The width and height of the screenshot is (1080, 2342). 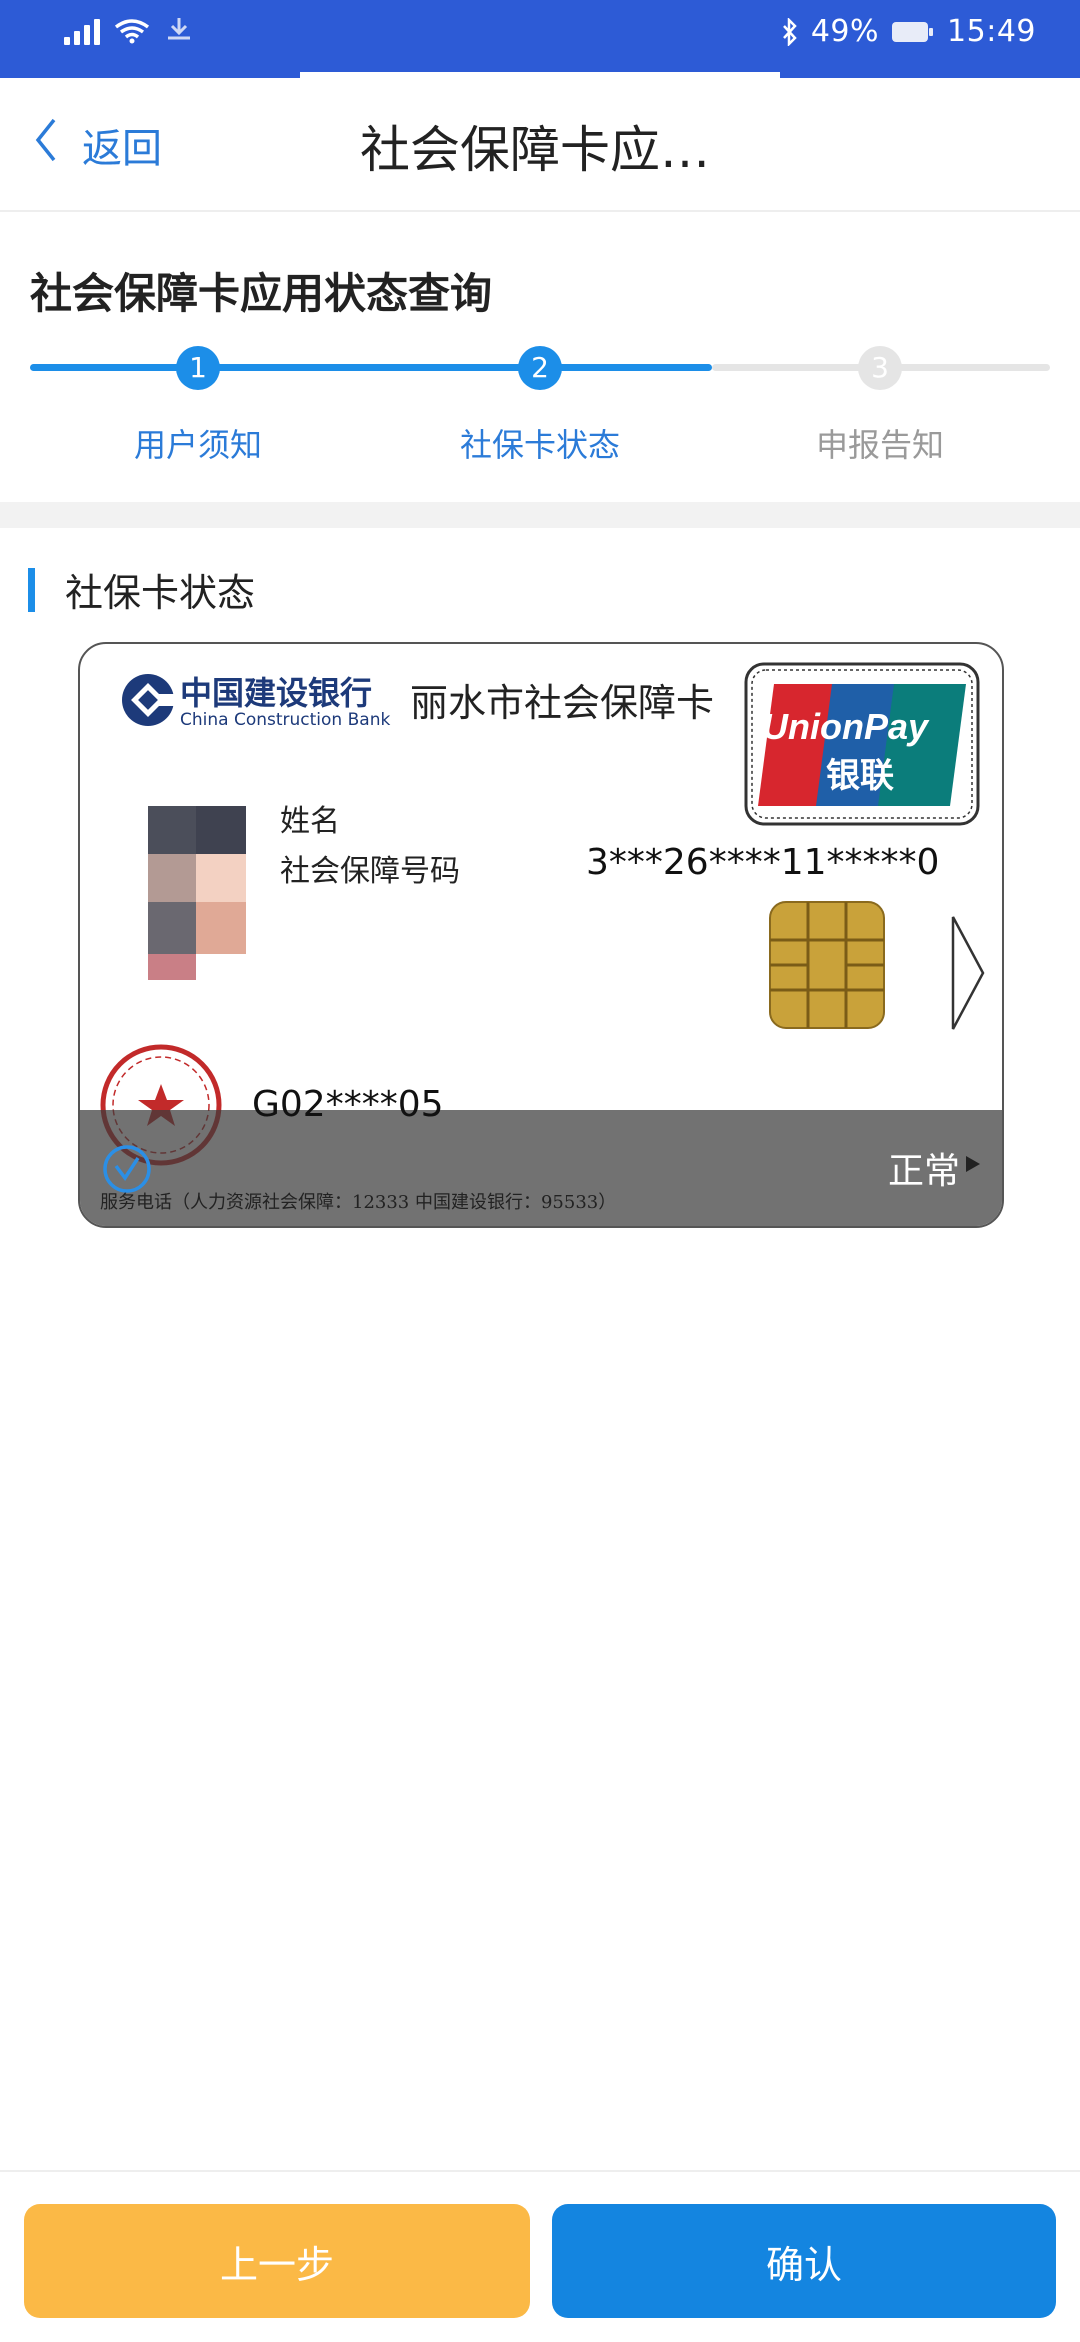 I want to click on stepper-progress-done, so click(x=371, y=367).